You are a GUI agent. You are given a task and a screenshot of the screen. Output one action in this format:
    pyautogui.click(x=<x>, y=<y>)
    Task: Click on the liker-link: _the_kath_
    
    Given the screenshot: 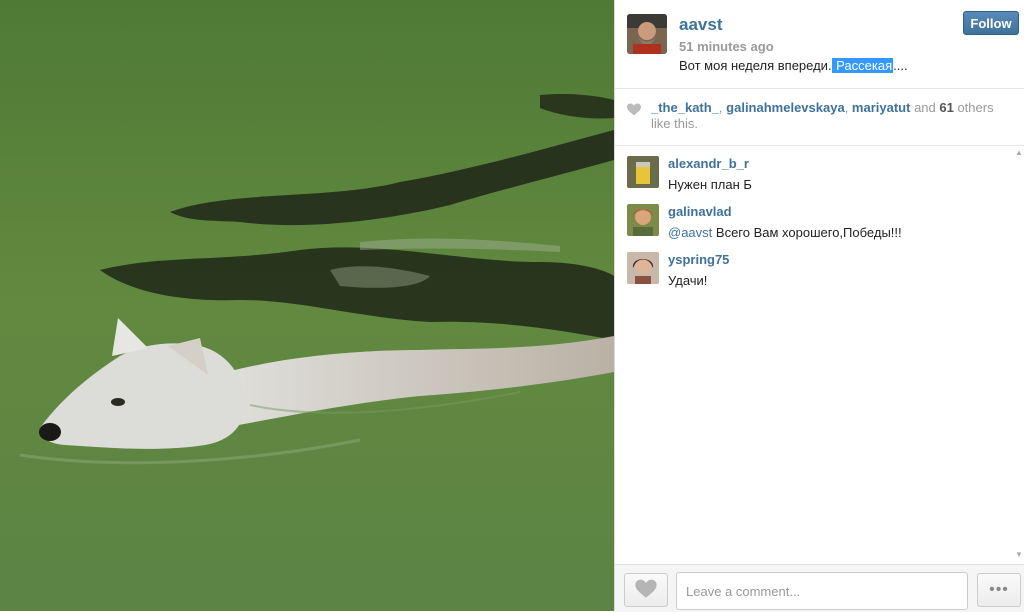 What is the action you would take?
    pyautogui.click(x=685, y=107)
    